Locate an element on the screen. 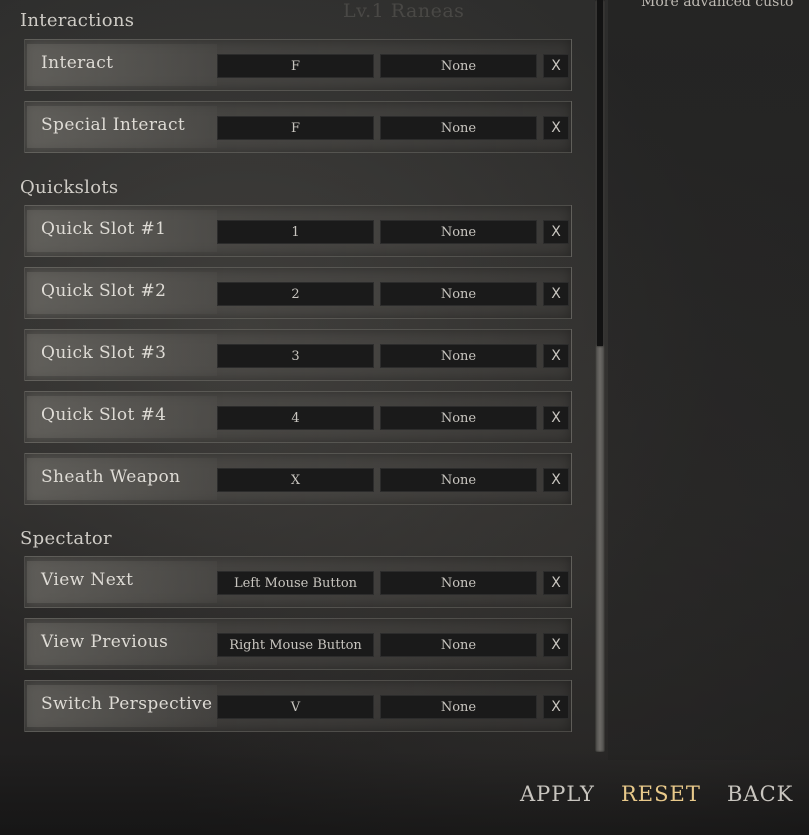 The width and height of the screenshot is (809, 835). keybind-row-view-previous: View Previous Right Mouse Button None X is located at coordinates (298, 644).